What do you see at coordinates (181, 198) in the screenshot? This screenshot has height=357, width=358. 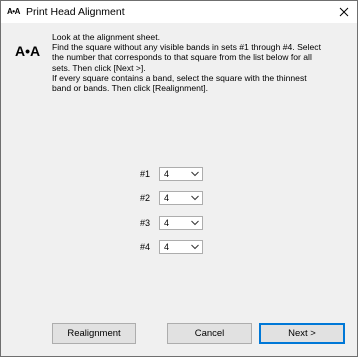 I see `set-2-select: 4` at bounding box center [181, 198].